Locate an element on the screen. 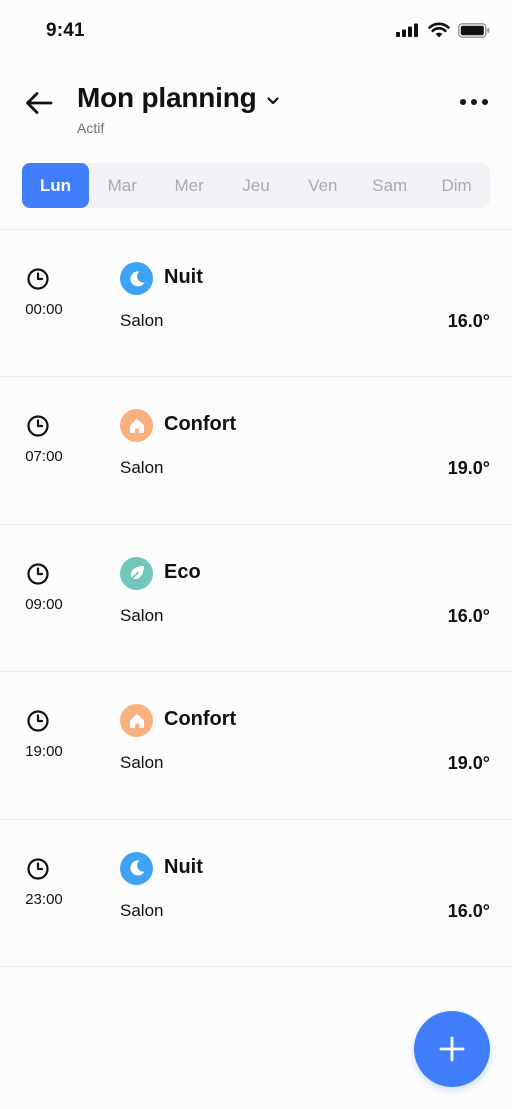  day-tab-dim: Dim is located at coordinates (456, 185).